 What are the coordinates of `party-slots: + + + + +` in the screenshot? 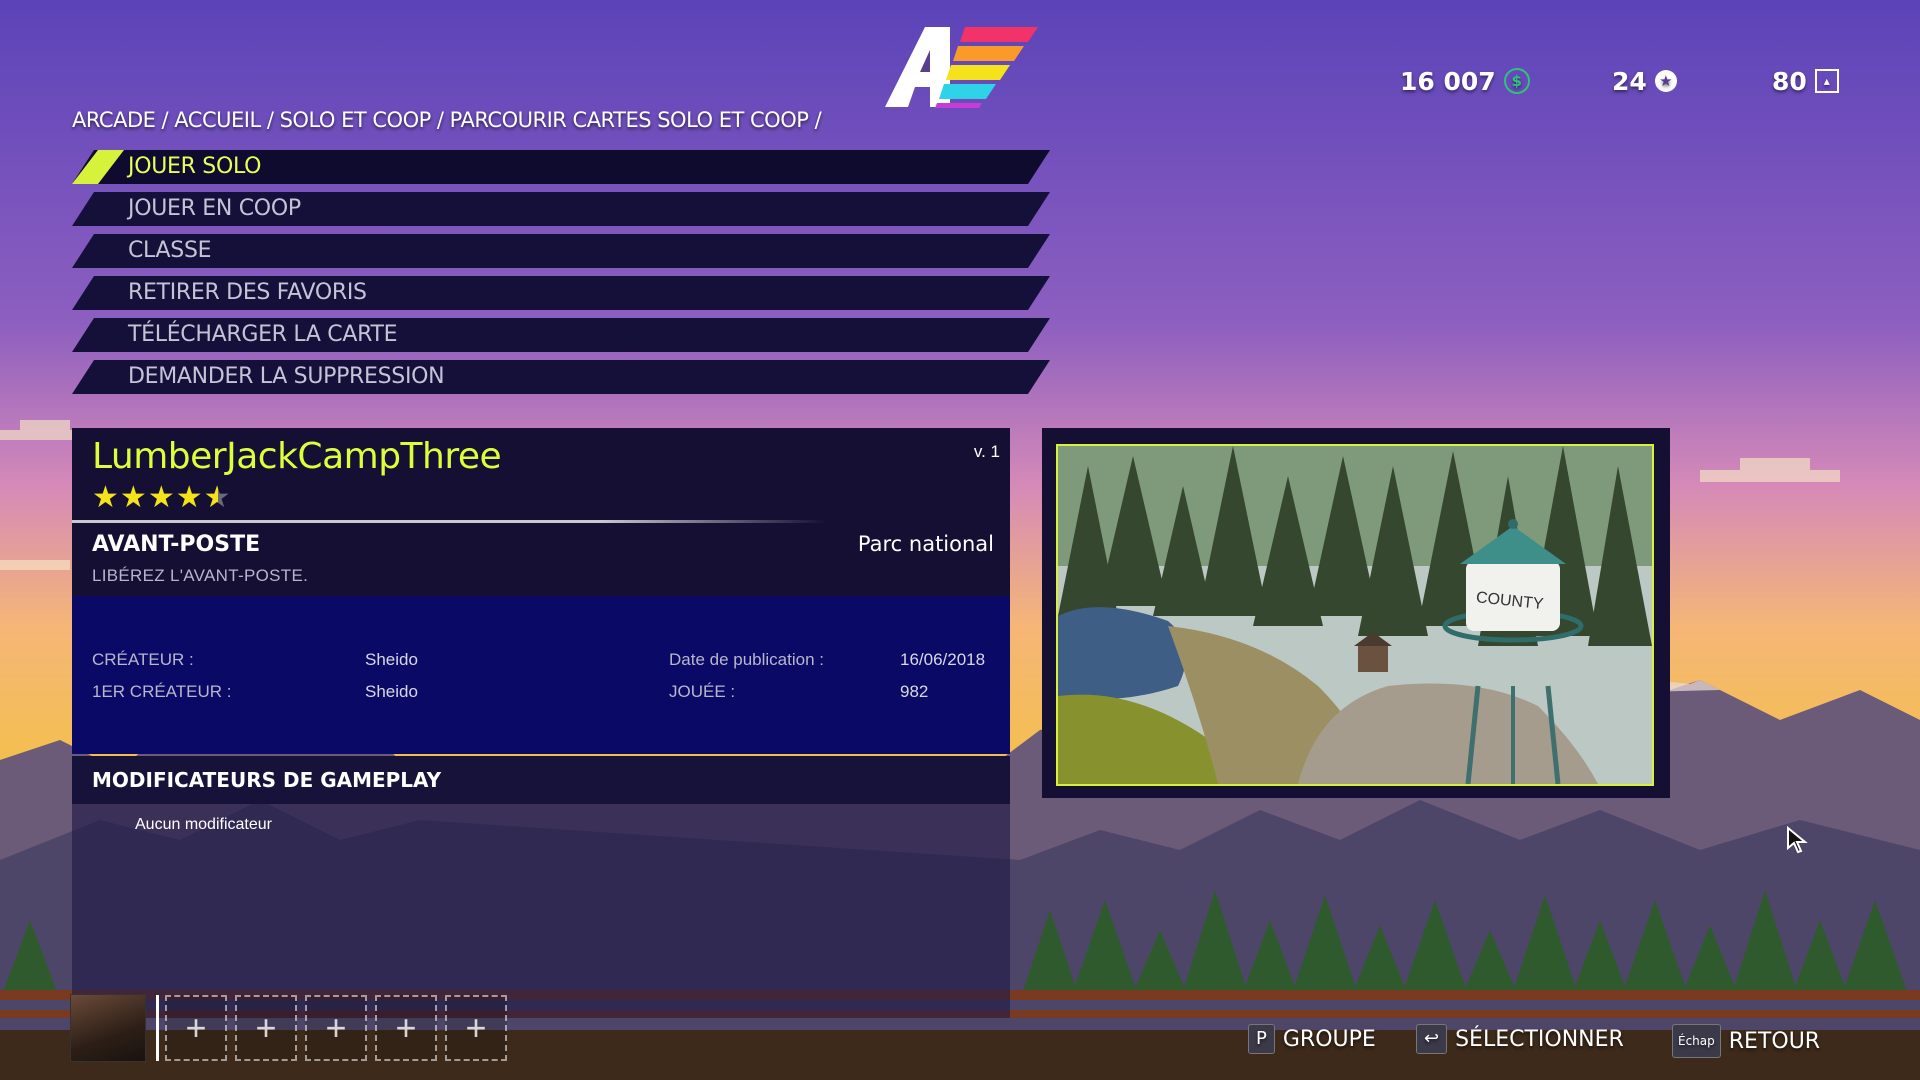 It's located at (331, 1028).